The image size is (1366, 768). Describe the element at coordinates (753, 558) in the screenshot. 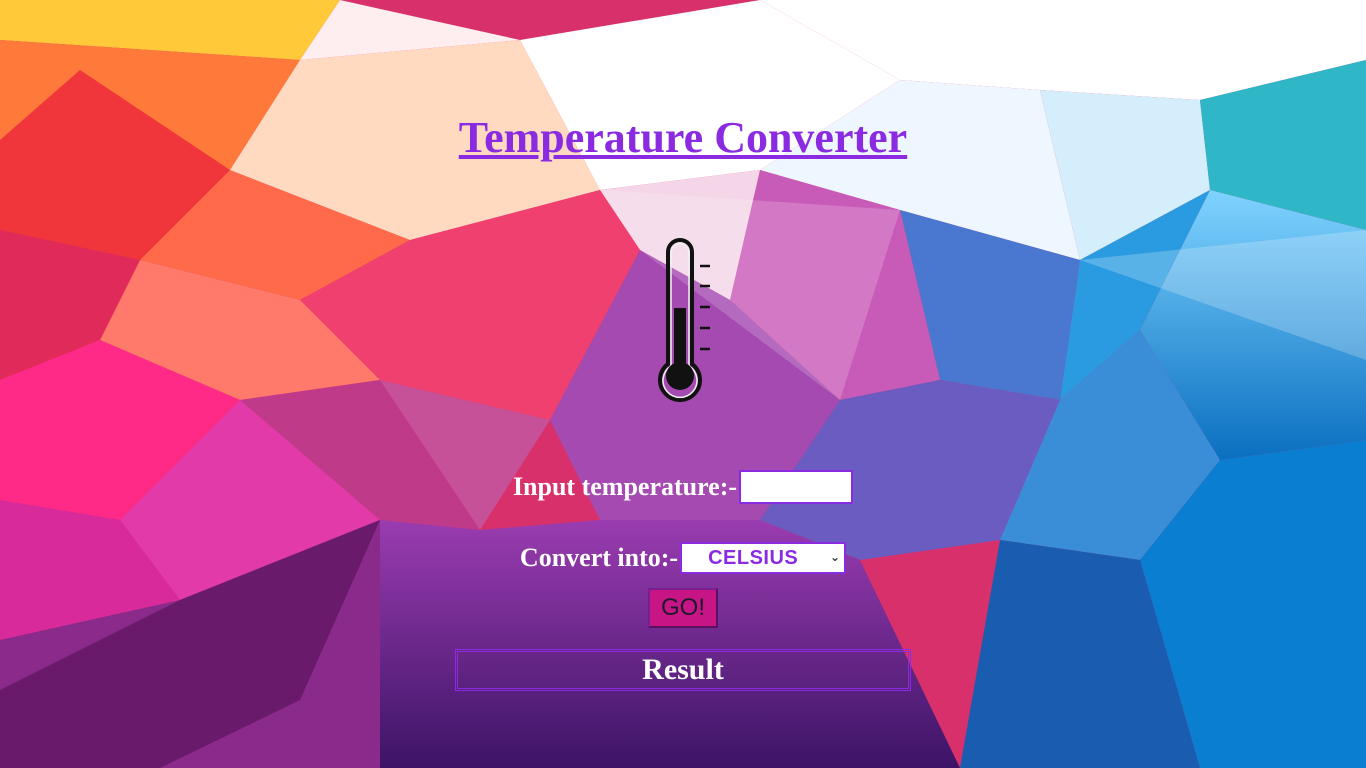

I see `unit-select-value: CELSIUS` at that location.